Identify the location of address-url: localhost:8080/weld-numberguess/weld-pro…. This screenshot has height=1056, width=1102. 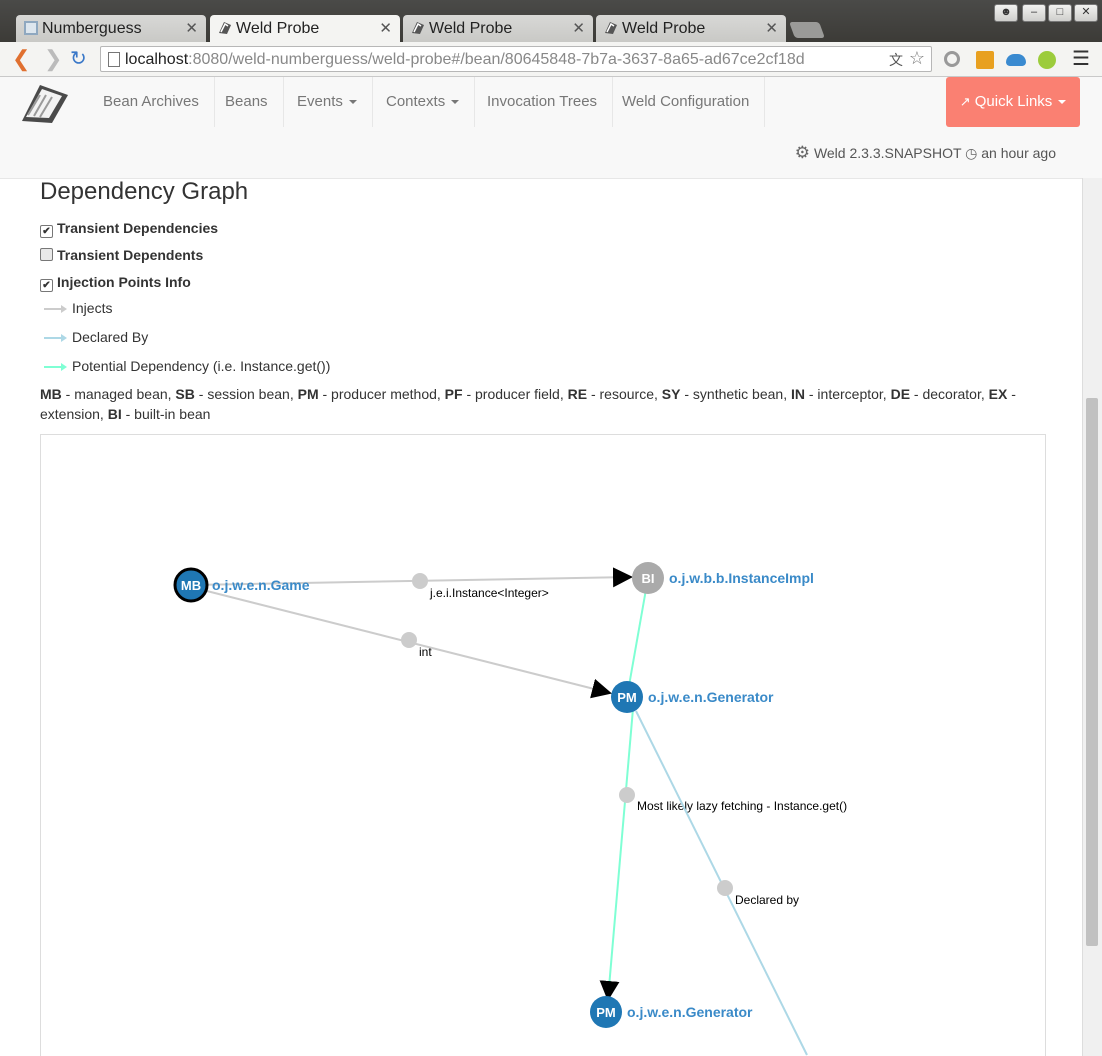
(465, 59).